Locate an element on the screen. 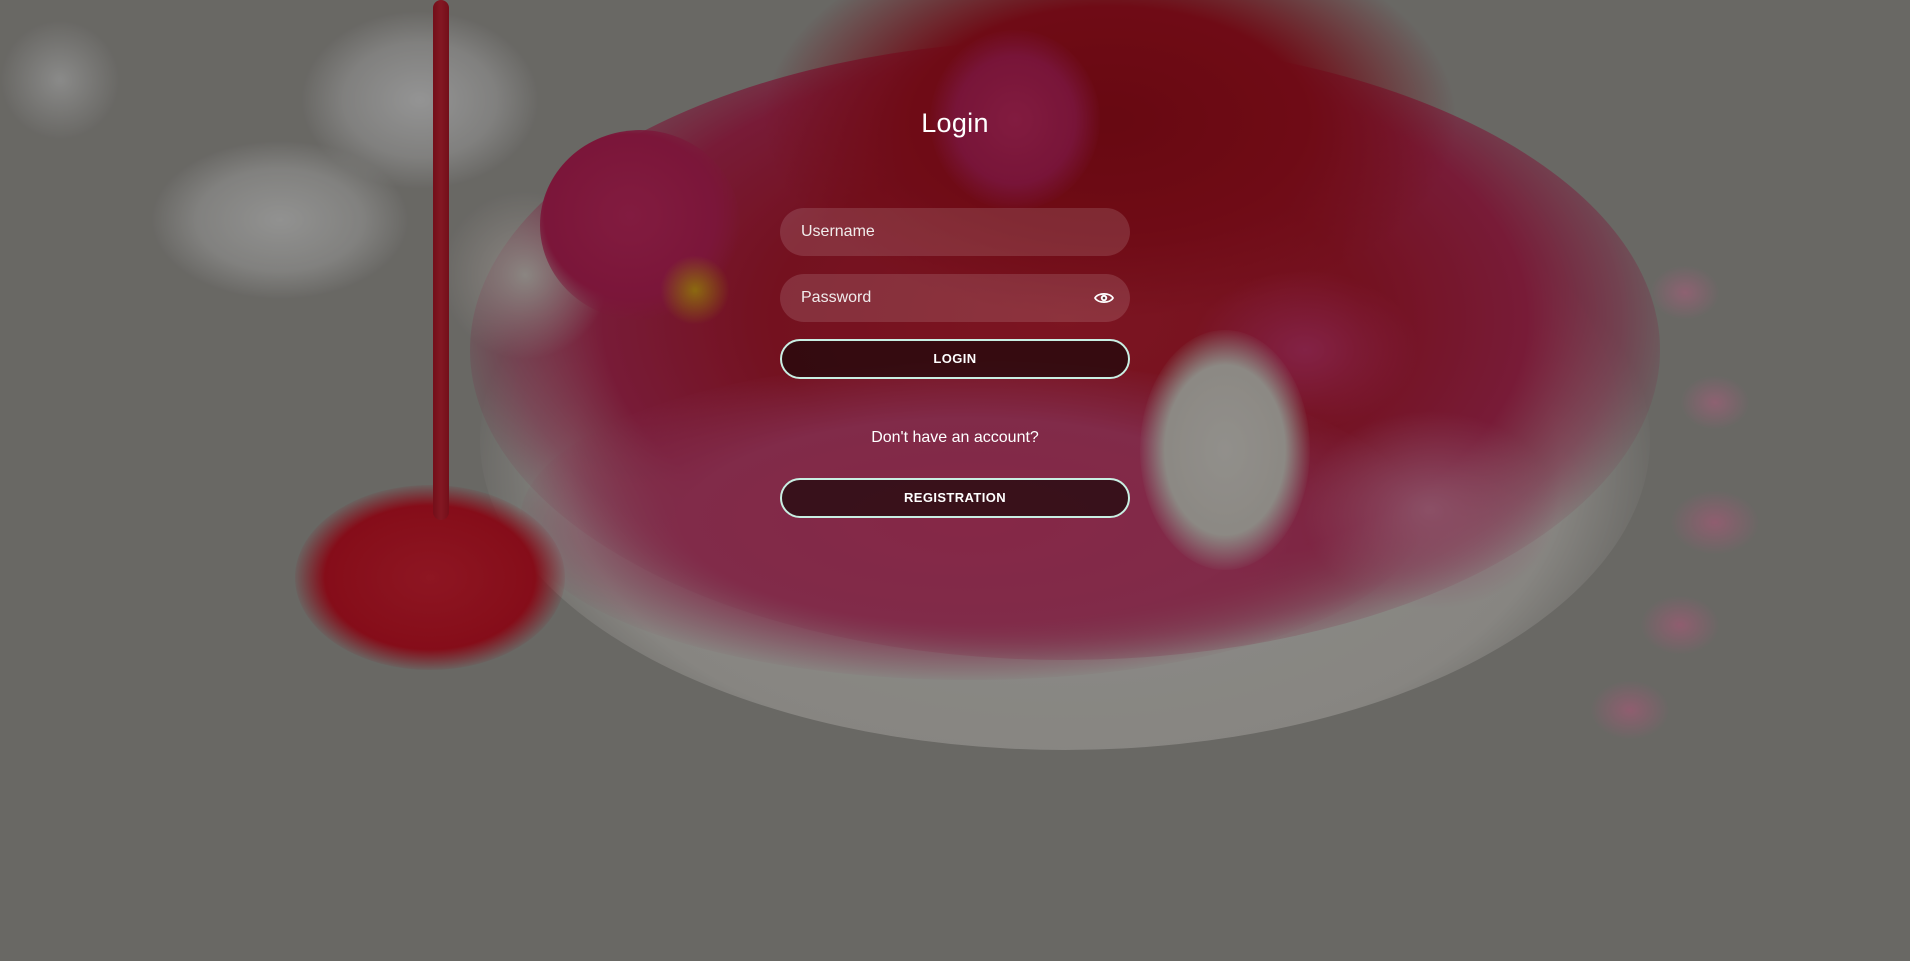 This screenshot has height=961, width=1910. password-input is located at coordinates (955, 298).